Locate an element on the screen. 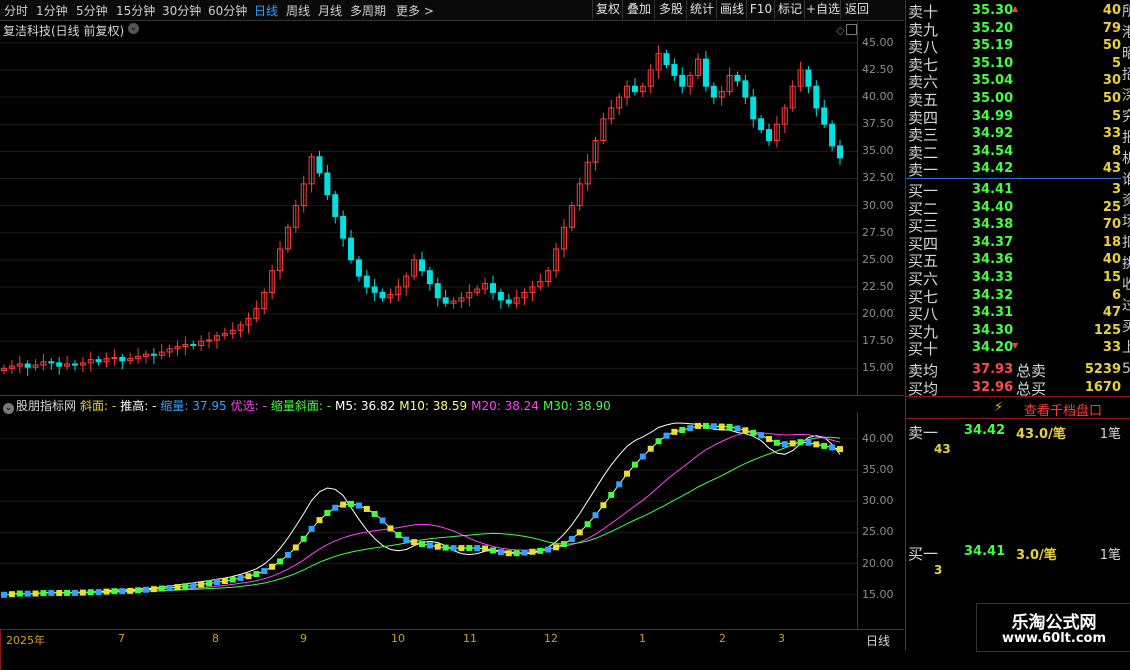 The height and width of the screenshot is (670, 1130). ask-row: 卖七 35.10 5 is located at coordinates (1013, 64).